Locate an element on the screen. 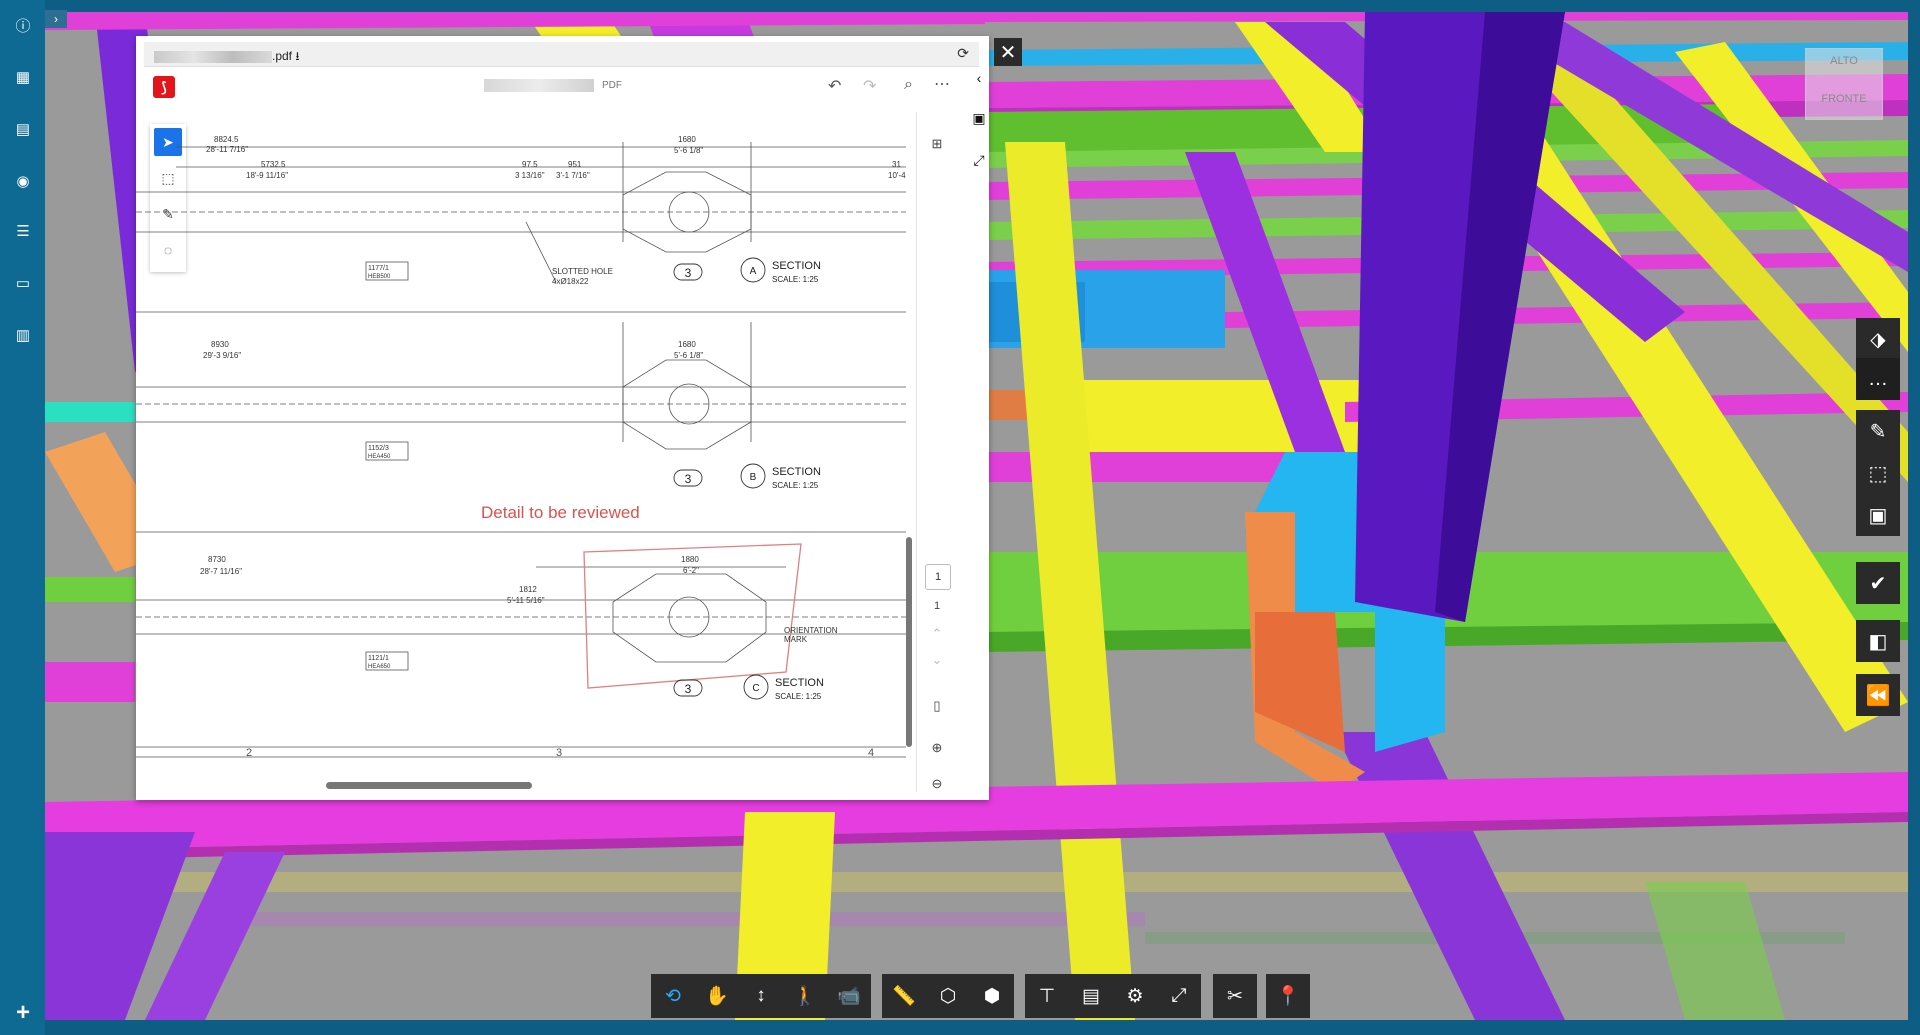  pdf-vertical-scrollbar is located at coordinates (909, 444).